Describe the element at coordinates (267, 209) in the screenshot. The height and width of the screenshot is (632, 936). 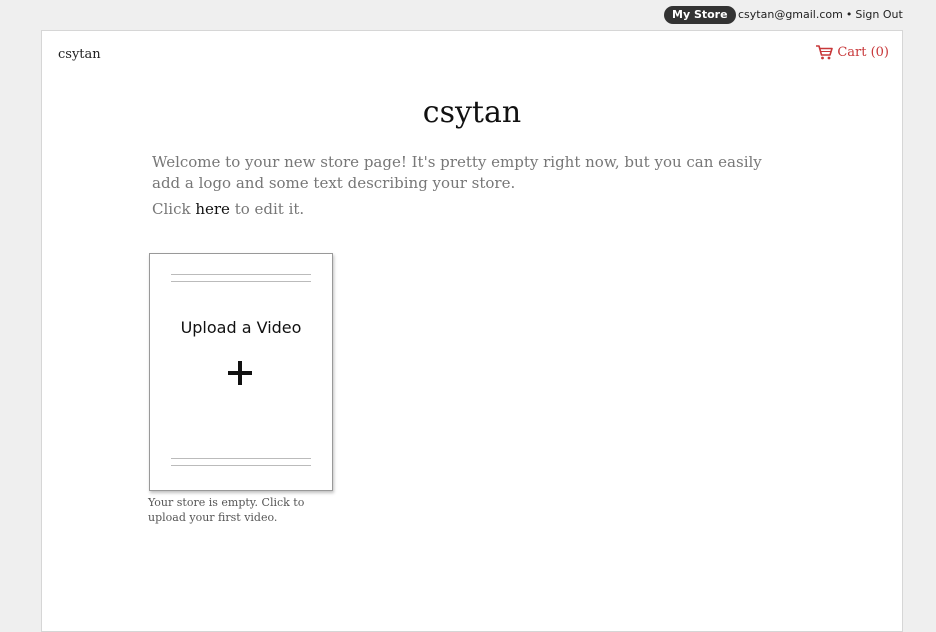
I see `edit-suffix: to edit it.` at that location.